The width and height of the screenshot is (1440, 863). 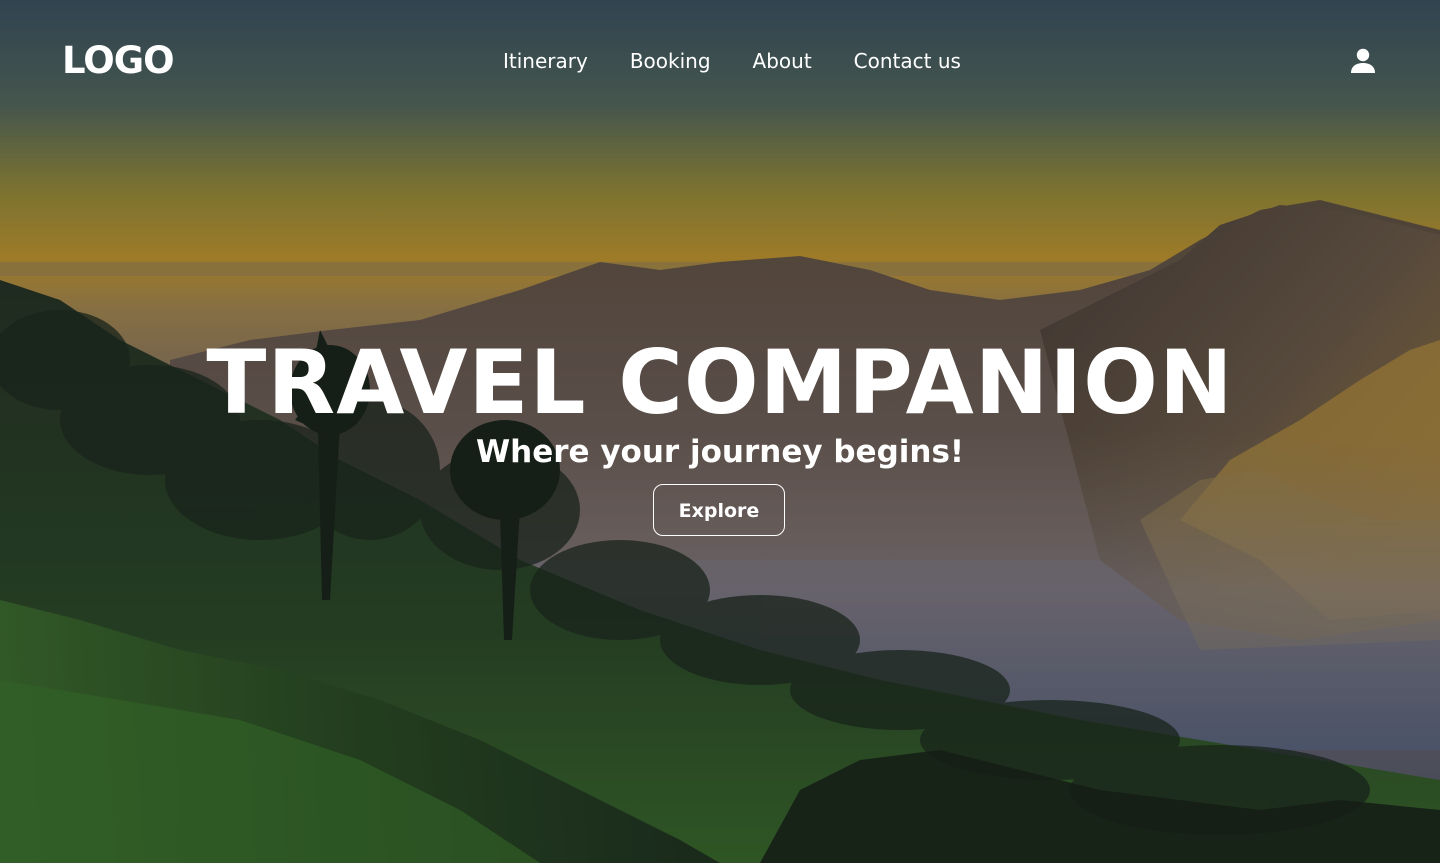 What do you see at coordinates (118, 61) in the screenshot?
I see `site-logo: LOGO` at bounding box center [118, 61].